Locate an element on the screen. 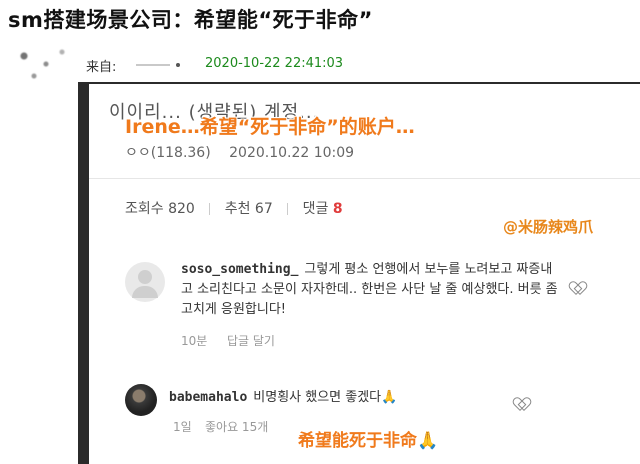  redacted-dot is located at coordinates (178, 65).